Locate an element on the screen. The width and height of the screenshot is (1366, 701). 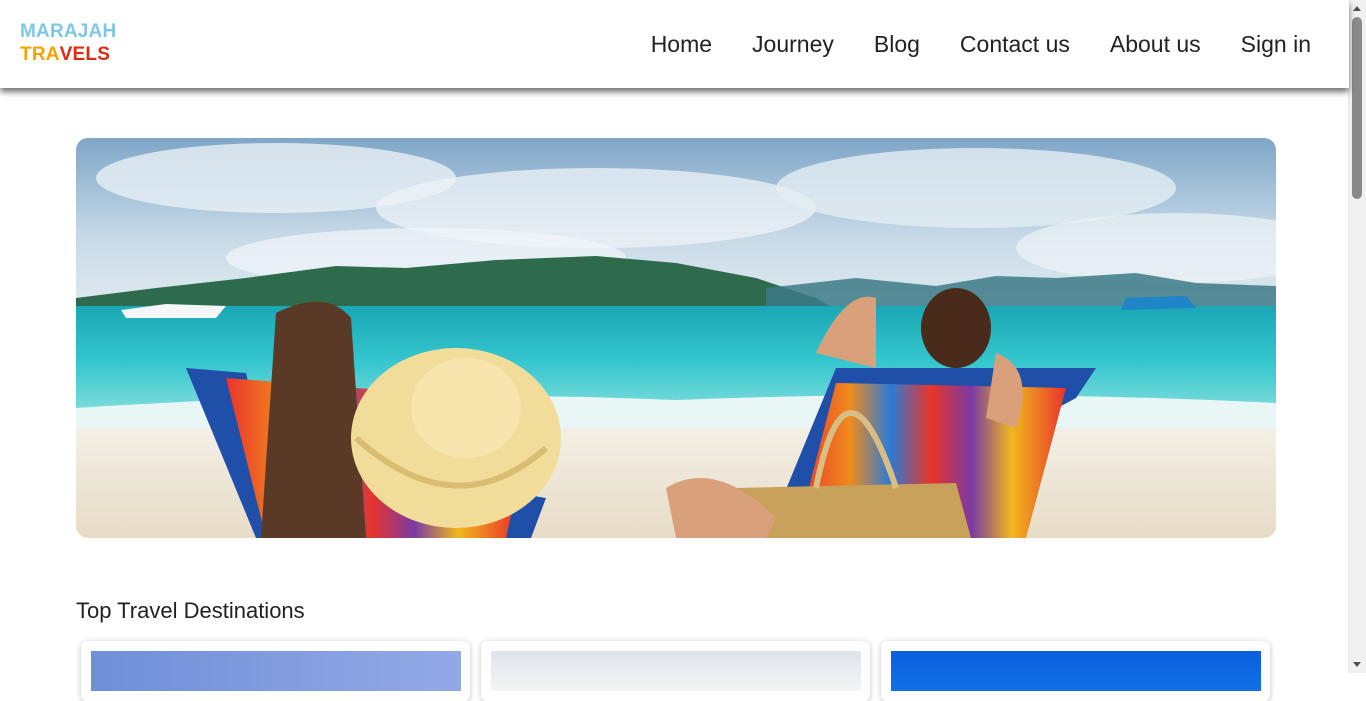
logo-line1: MARAJAH is located at coordinates (68, 31).